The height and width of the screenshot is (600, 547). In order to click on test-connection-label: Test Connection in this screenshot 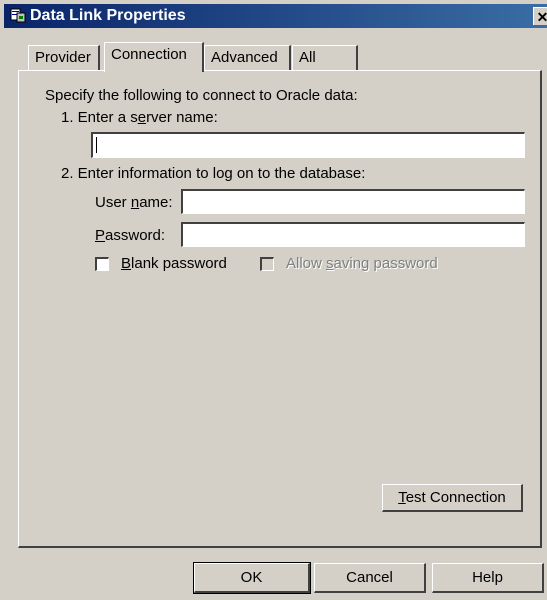, I will do `click(452, 497)`.